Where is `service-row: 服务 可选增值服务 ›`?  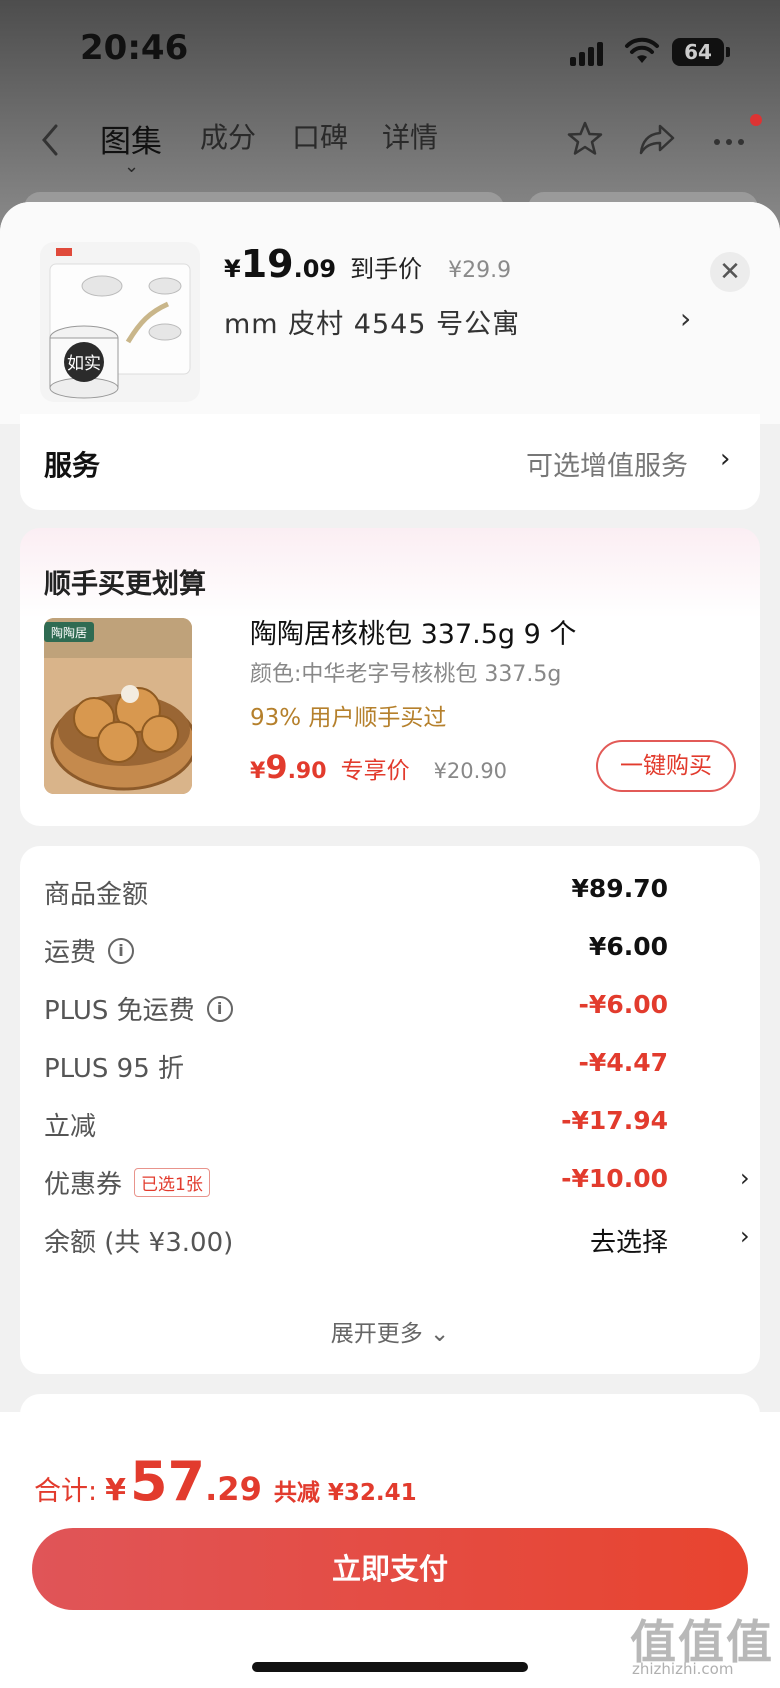
service-row: 服务 可选增值服务 › is located at coordinates (390, 462).